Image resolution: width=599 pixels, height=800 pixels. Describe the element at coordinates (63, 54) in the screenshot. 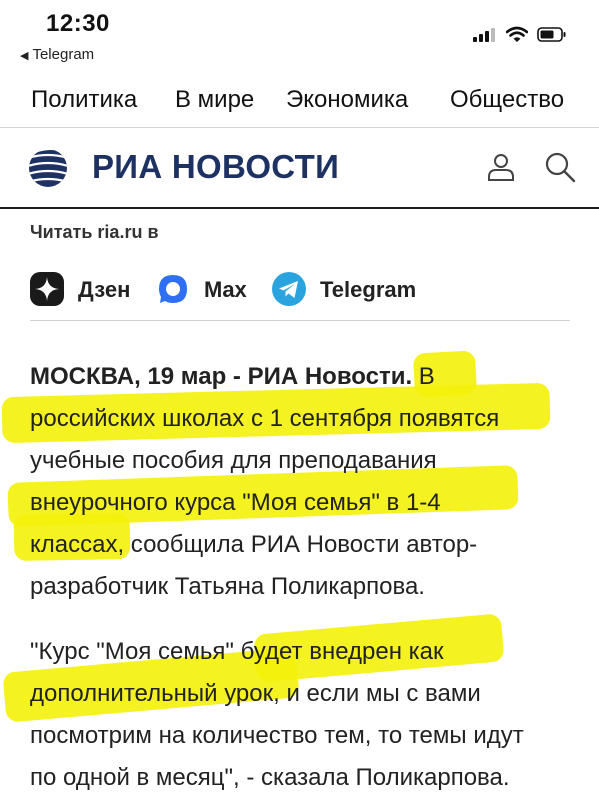

I see `back-app-label: Telegram` at that location.